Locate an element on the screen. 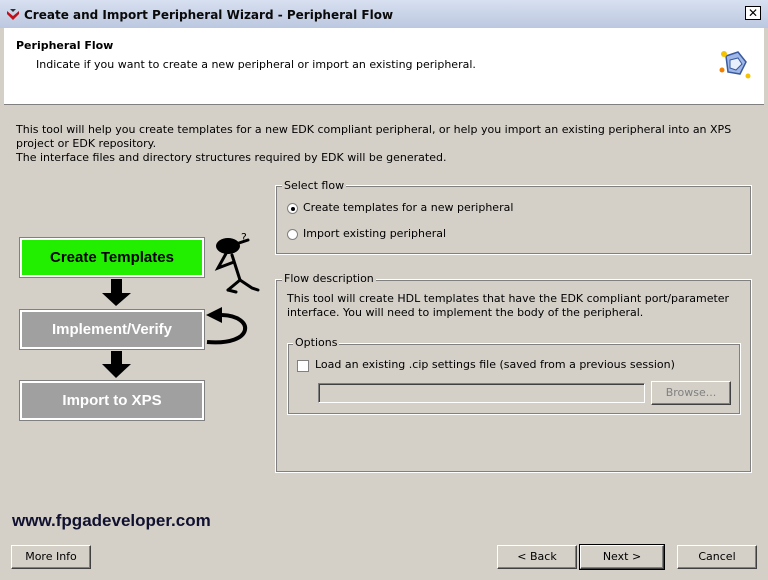 This screenshot has height=580, width=768. close-button: ✕ is located at coordinates (753, 13).